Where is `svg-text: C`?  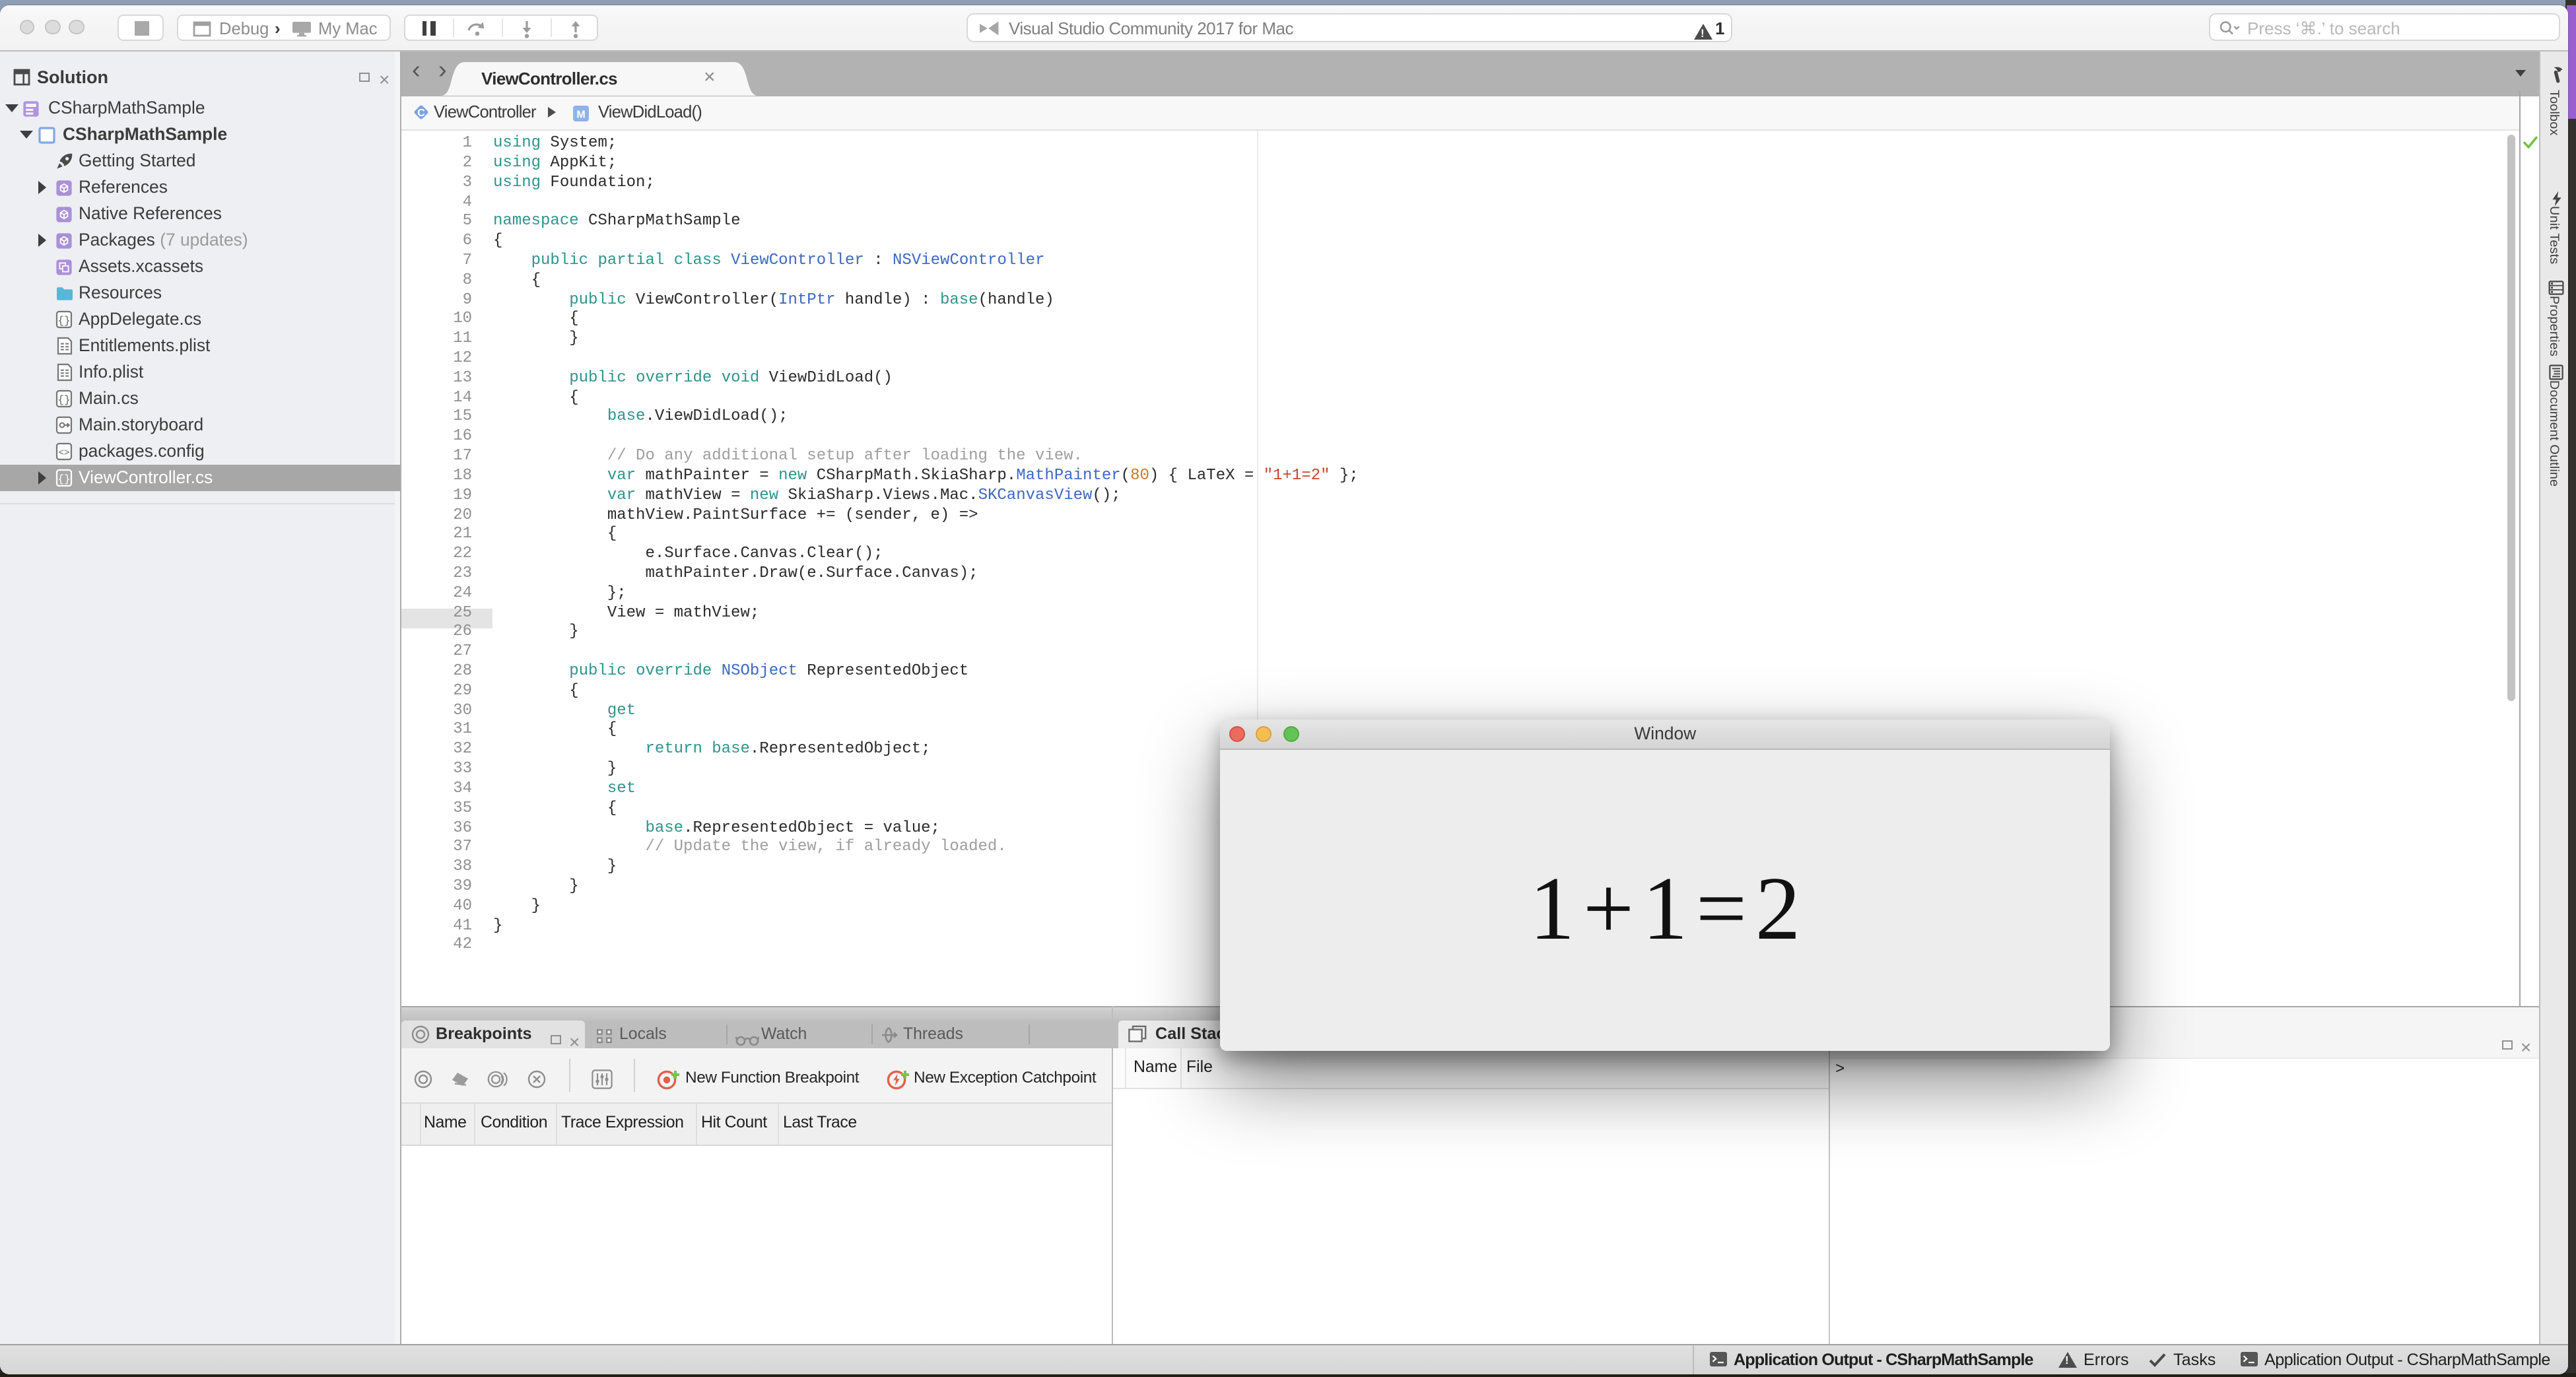 svg-text: C is located at coordinates (421, 113).